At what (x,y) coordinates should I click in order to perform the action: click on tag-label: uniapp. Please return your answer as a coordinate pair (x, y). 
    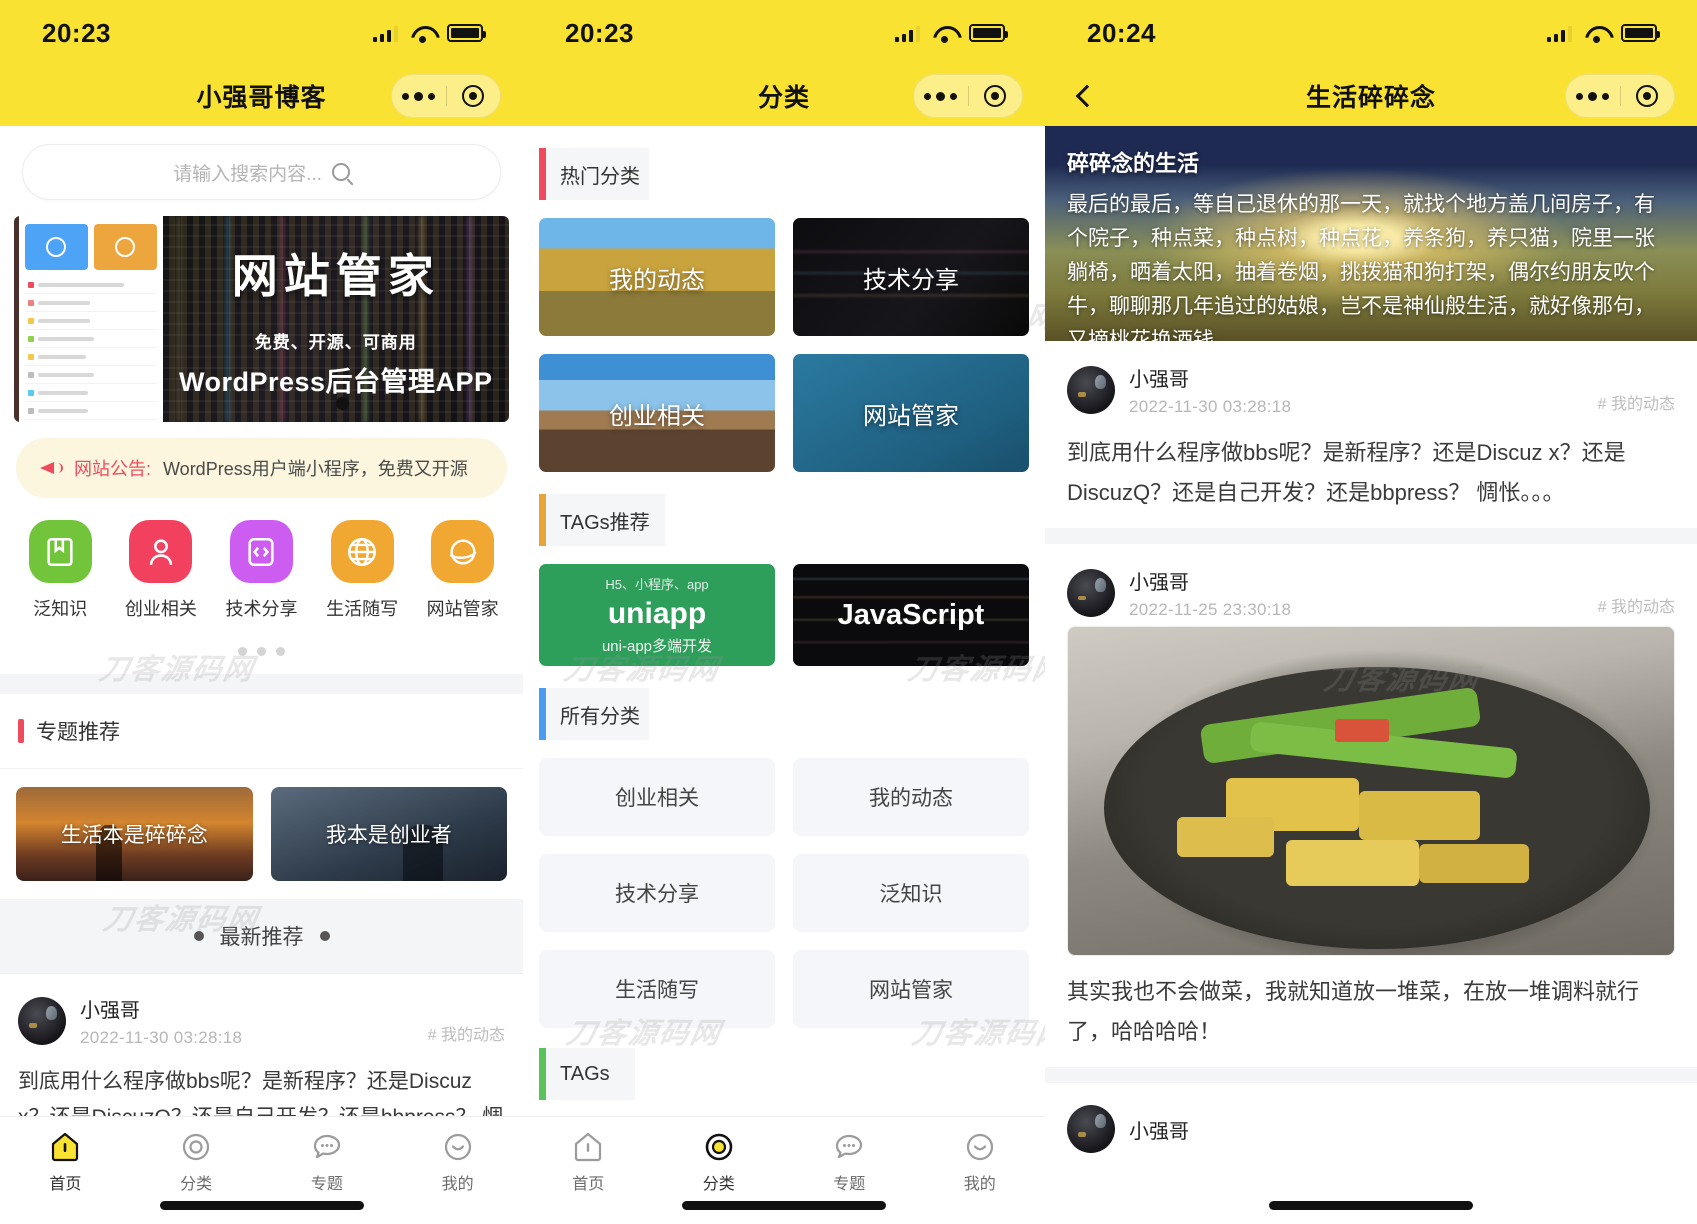
    Looking at the image, I should click on (657, 613).